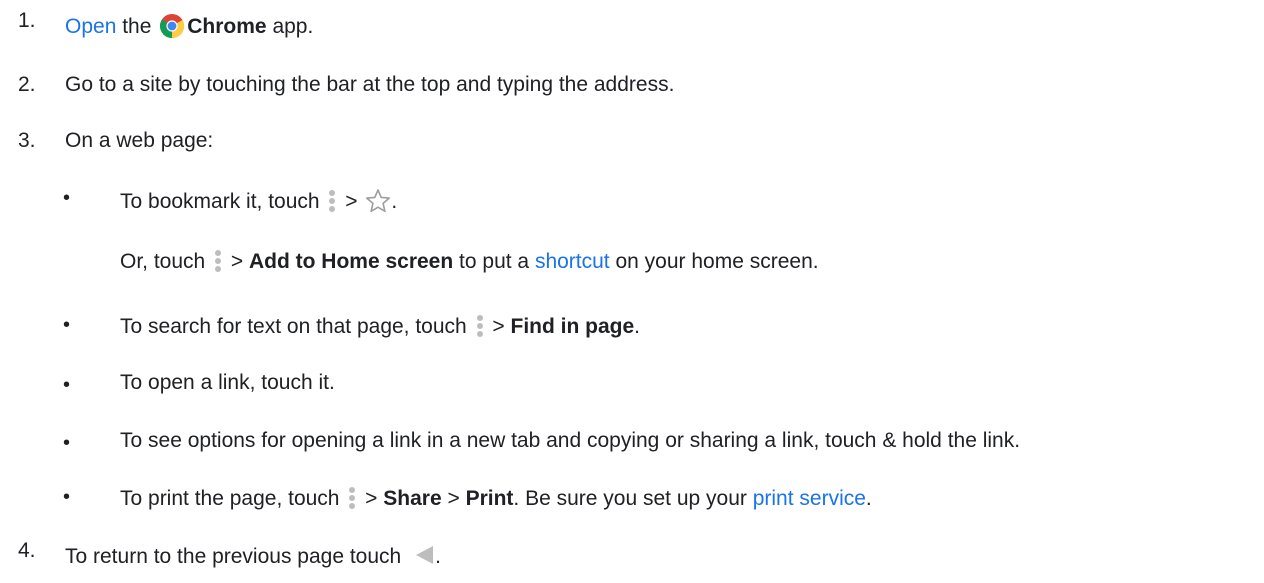 The image size is (1264, 583). What do you see at coordinates (27, 550) in the screenshot?
I see `step-4-number: 4.` at bounding box center [27, 550].